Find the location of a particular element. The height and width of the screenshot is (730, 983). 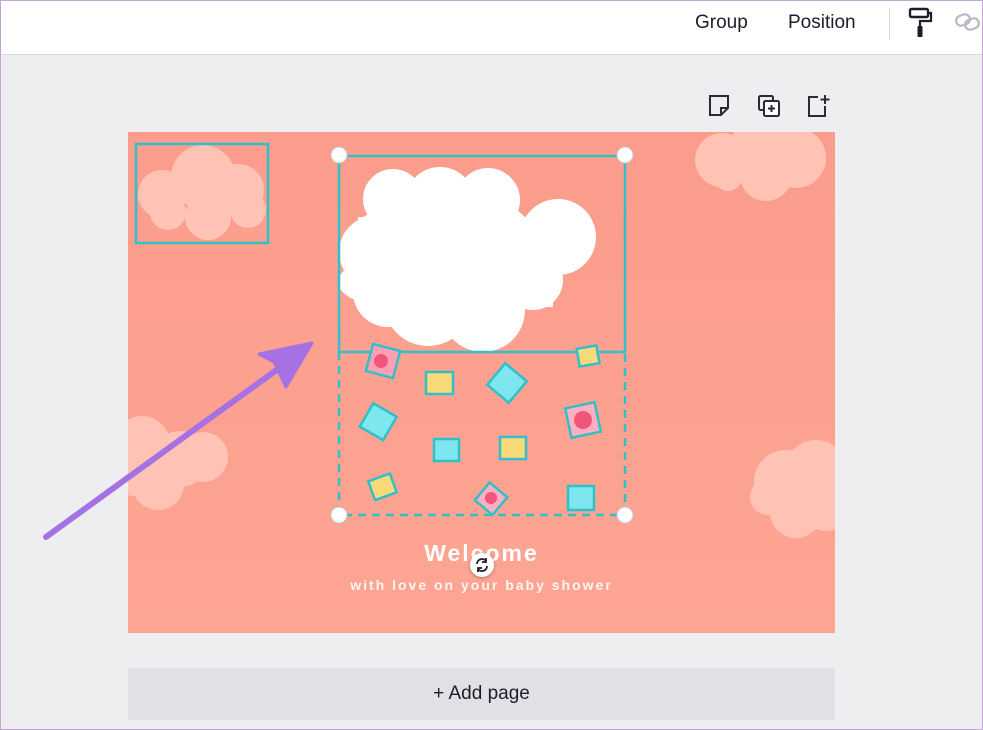

note-icon is located at coordinates (719, 106).